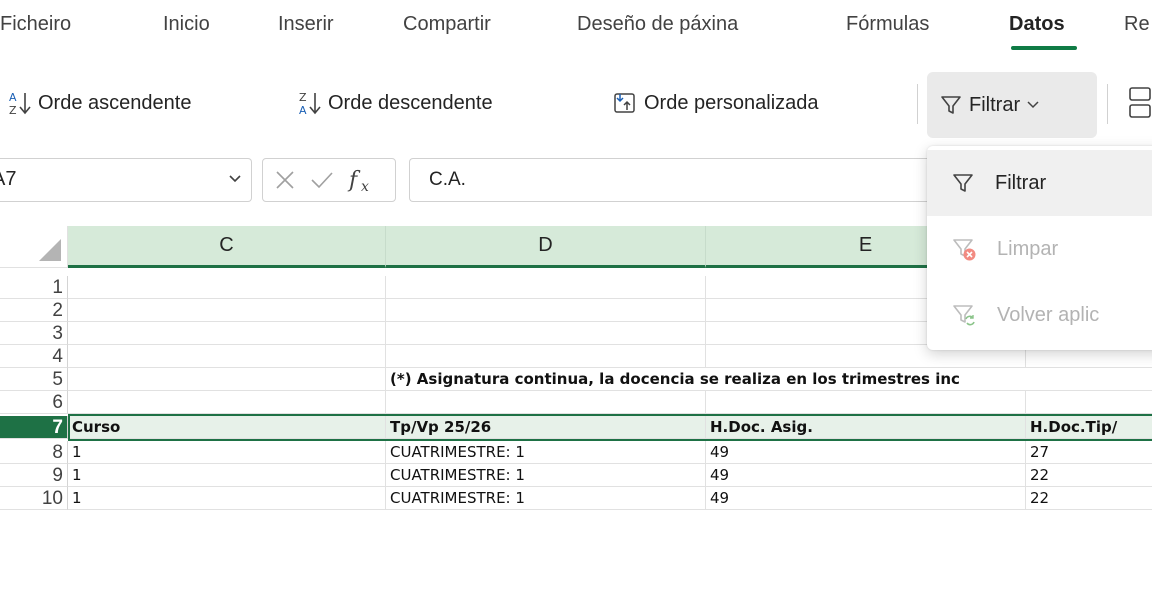 This screenshot has width=1152, height=599. I want to click on menu-item-limpar: Limpar, so click(1039, 249).